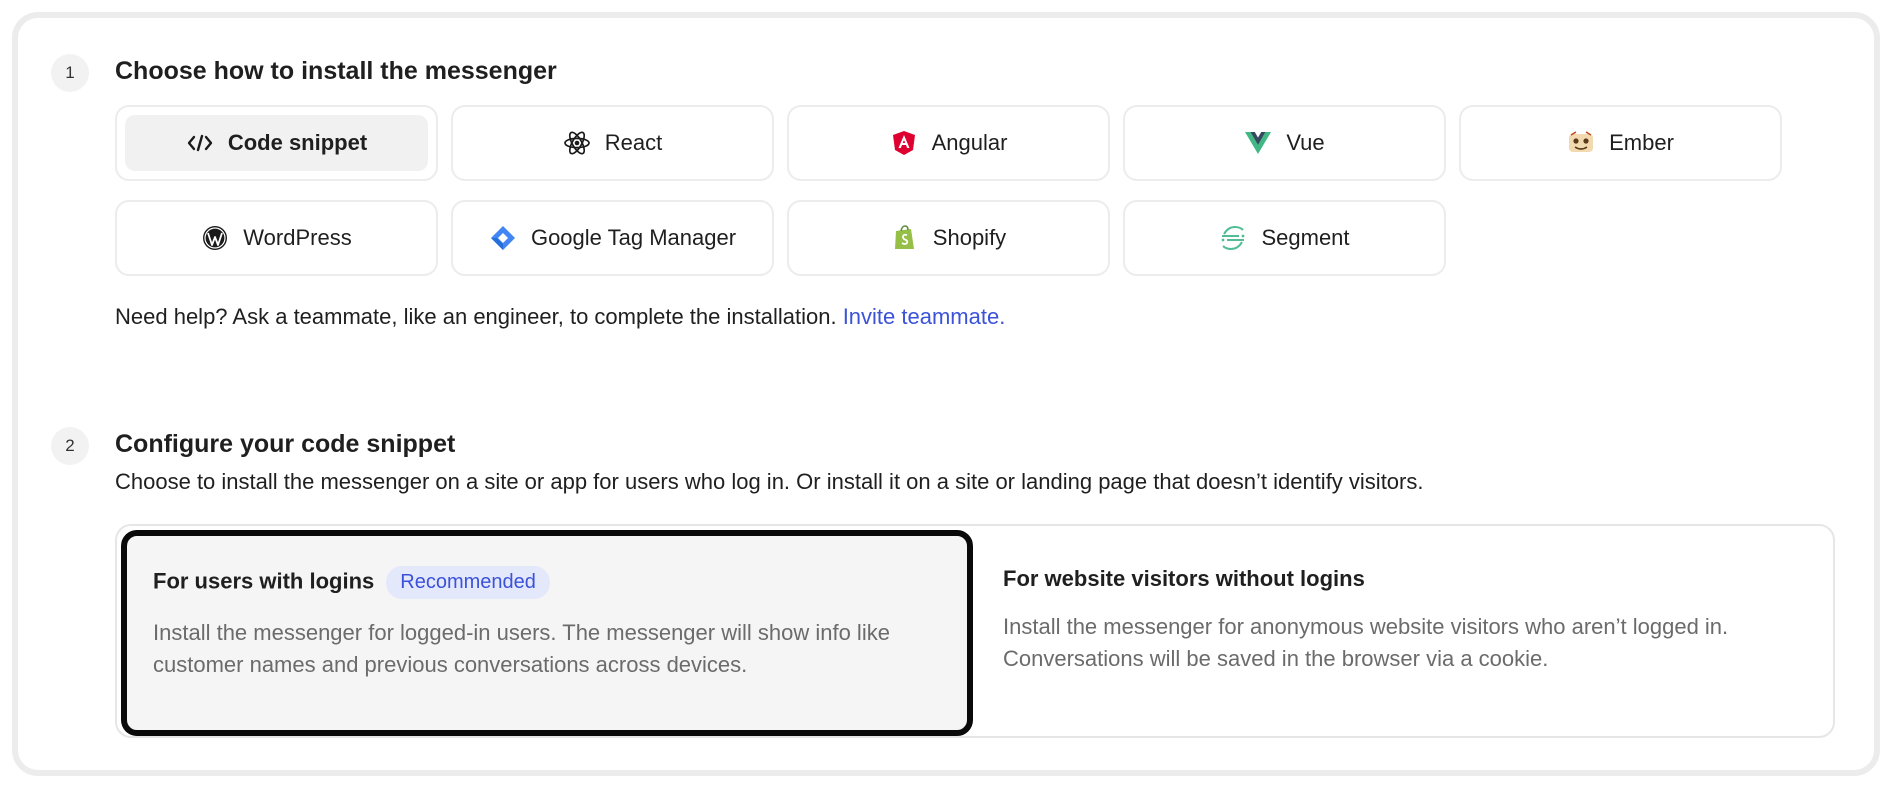  I want to click on option-wordpress: WordPress, so click(276, 238).